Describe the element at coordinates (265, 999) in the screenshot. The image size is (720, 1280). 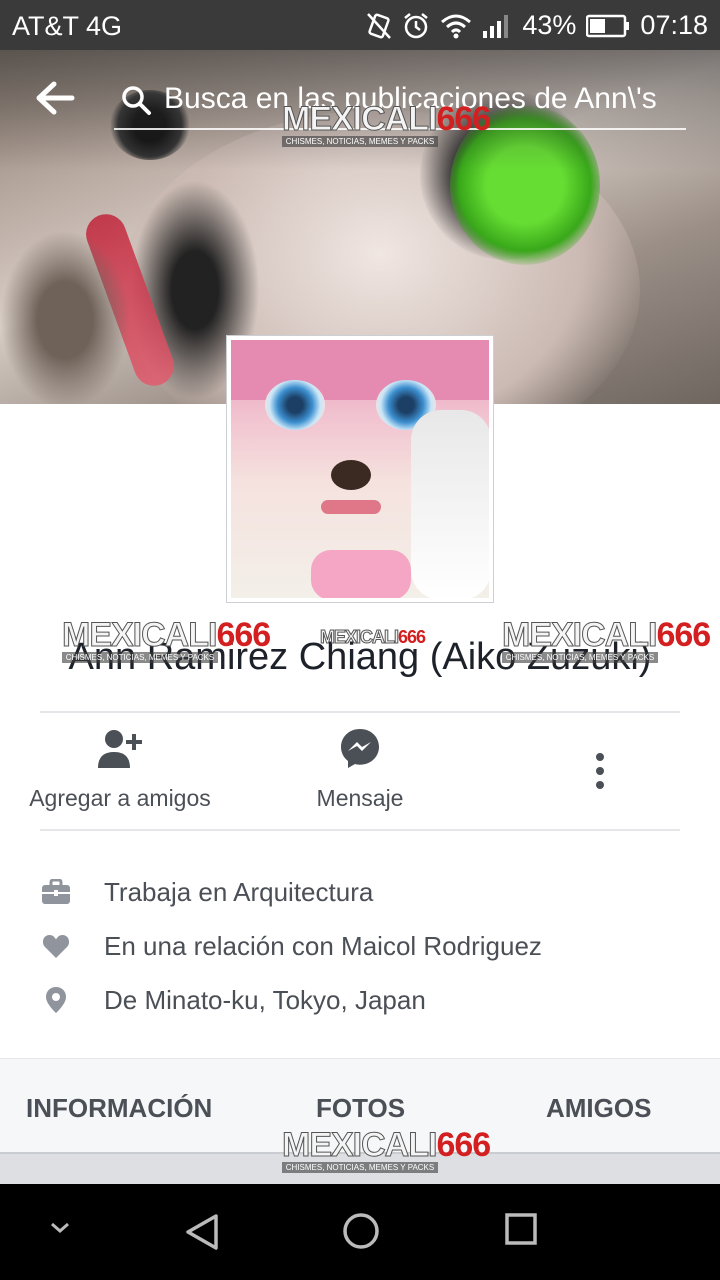
I see `intro-hometown-text: De Minato-ku, Tokyo, Japan` at that location.